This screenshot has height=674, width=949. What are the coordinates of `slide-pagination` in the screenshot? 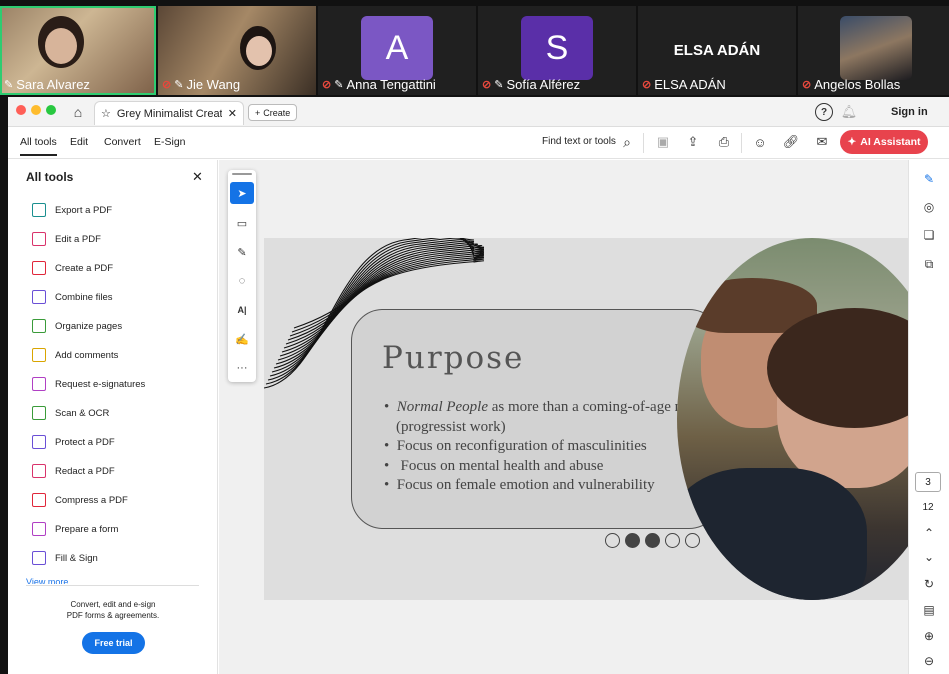 It's located at (652, 540).